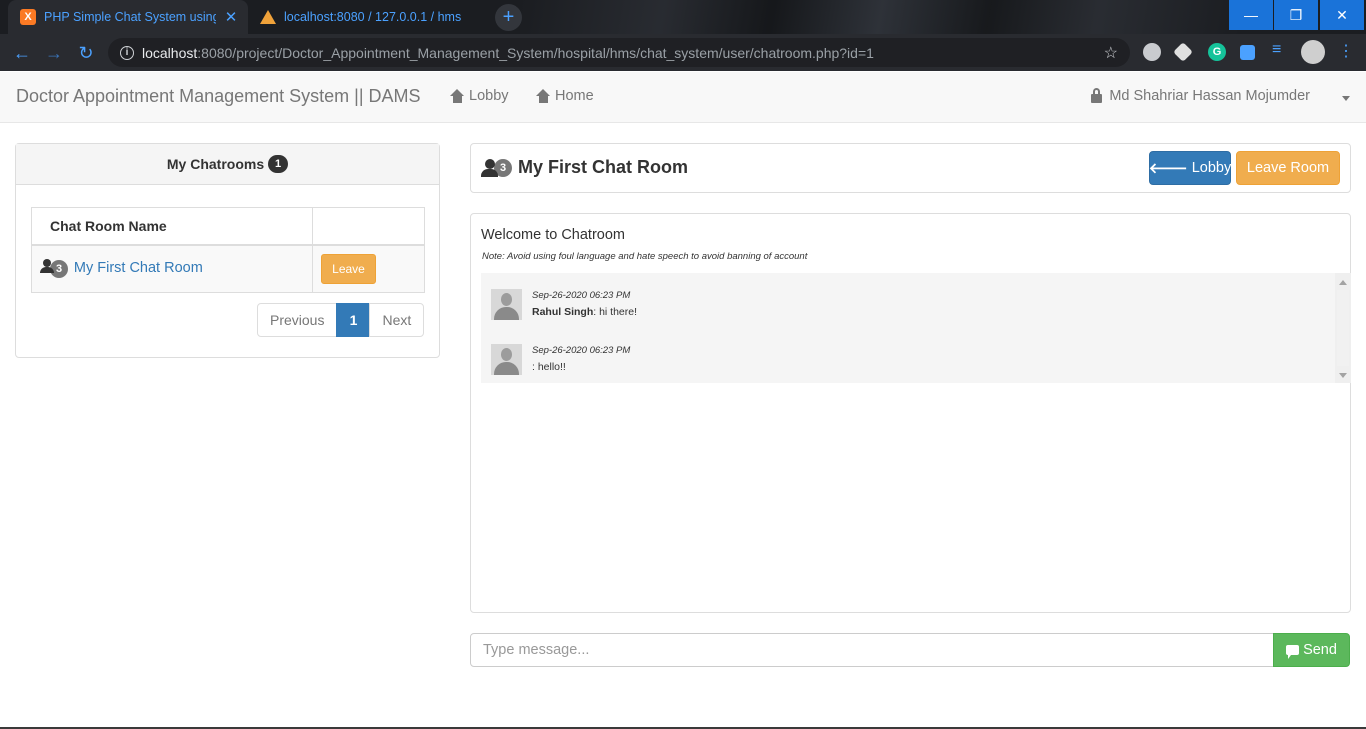  I want to click on browser-background, so click(880, 17).